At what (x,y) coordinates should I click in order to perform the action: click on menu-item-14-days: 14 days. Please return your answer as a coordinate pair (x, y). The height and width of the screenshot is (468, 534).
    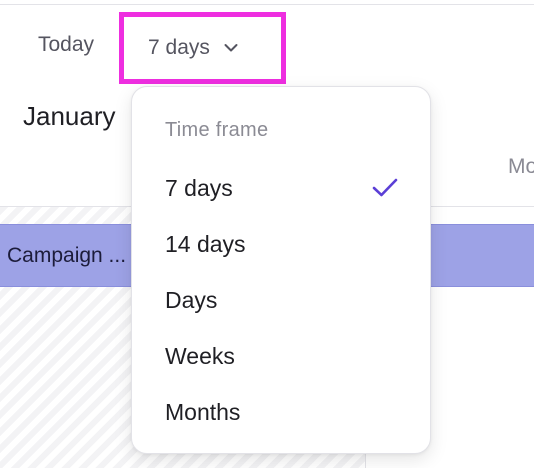
    Looking at the image, I should click on (282, 244).